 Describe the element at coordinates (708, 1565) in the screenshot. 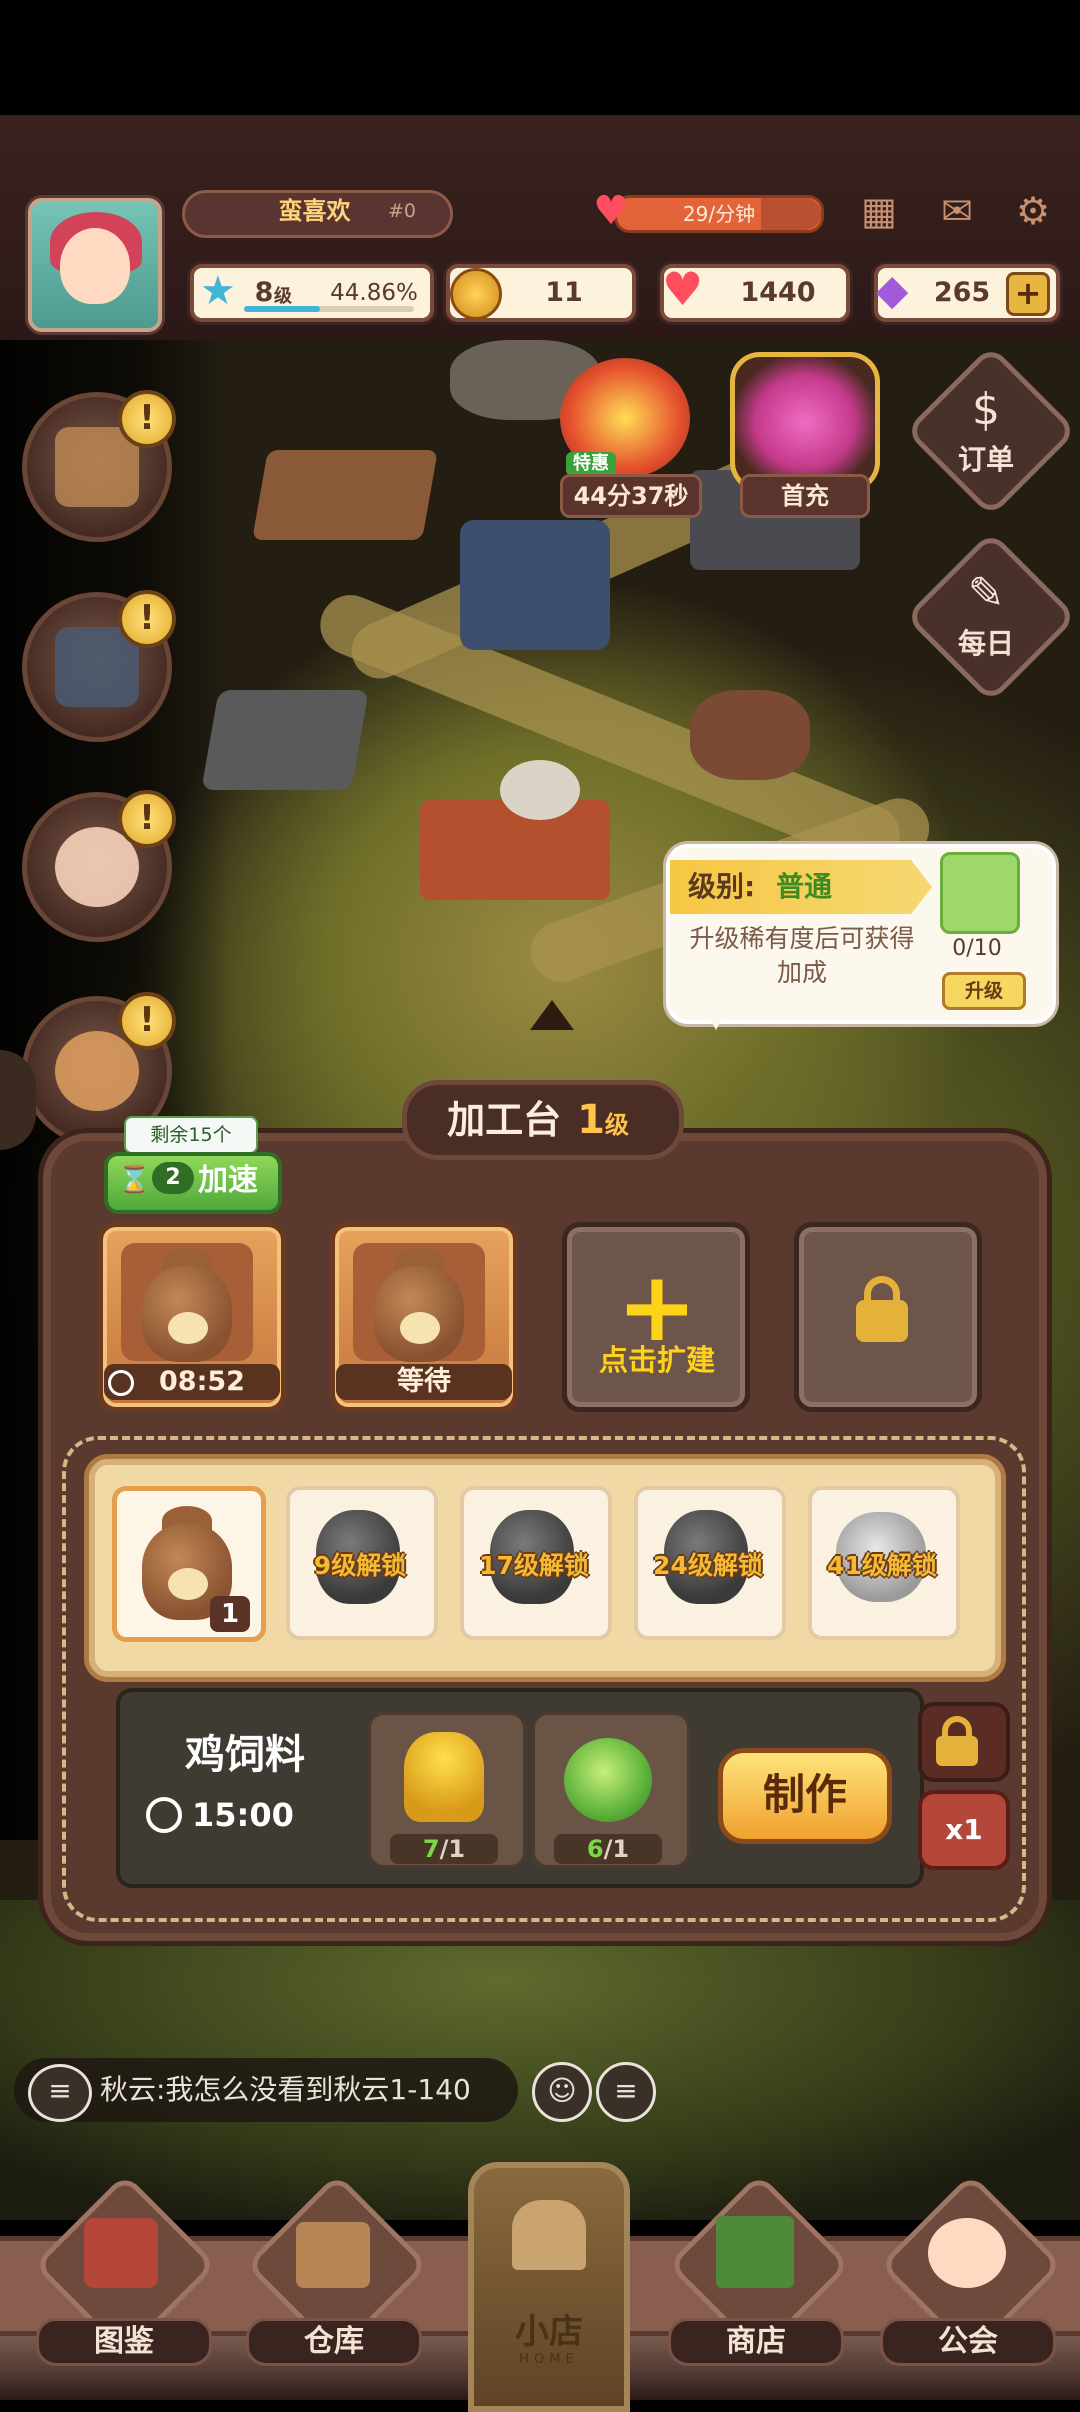

I see `unlock-level-label: 24级解锁` at that location.